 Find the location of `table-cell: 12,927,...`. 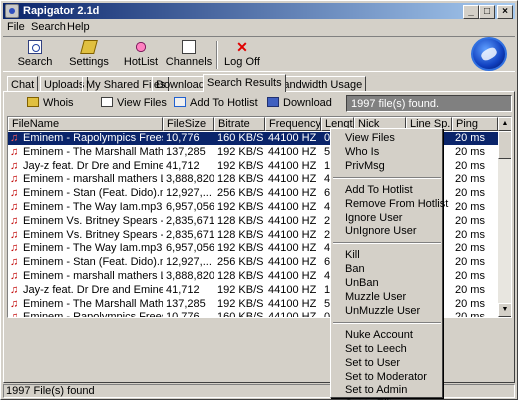

table-cell: 12,927,... is located at coordinates (189, 262).